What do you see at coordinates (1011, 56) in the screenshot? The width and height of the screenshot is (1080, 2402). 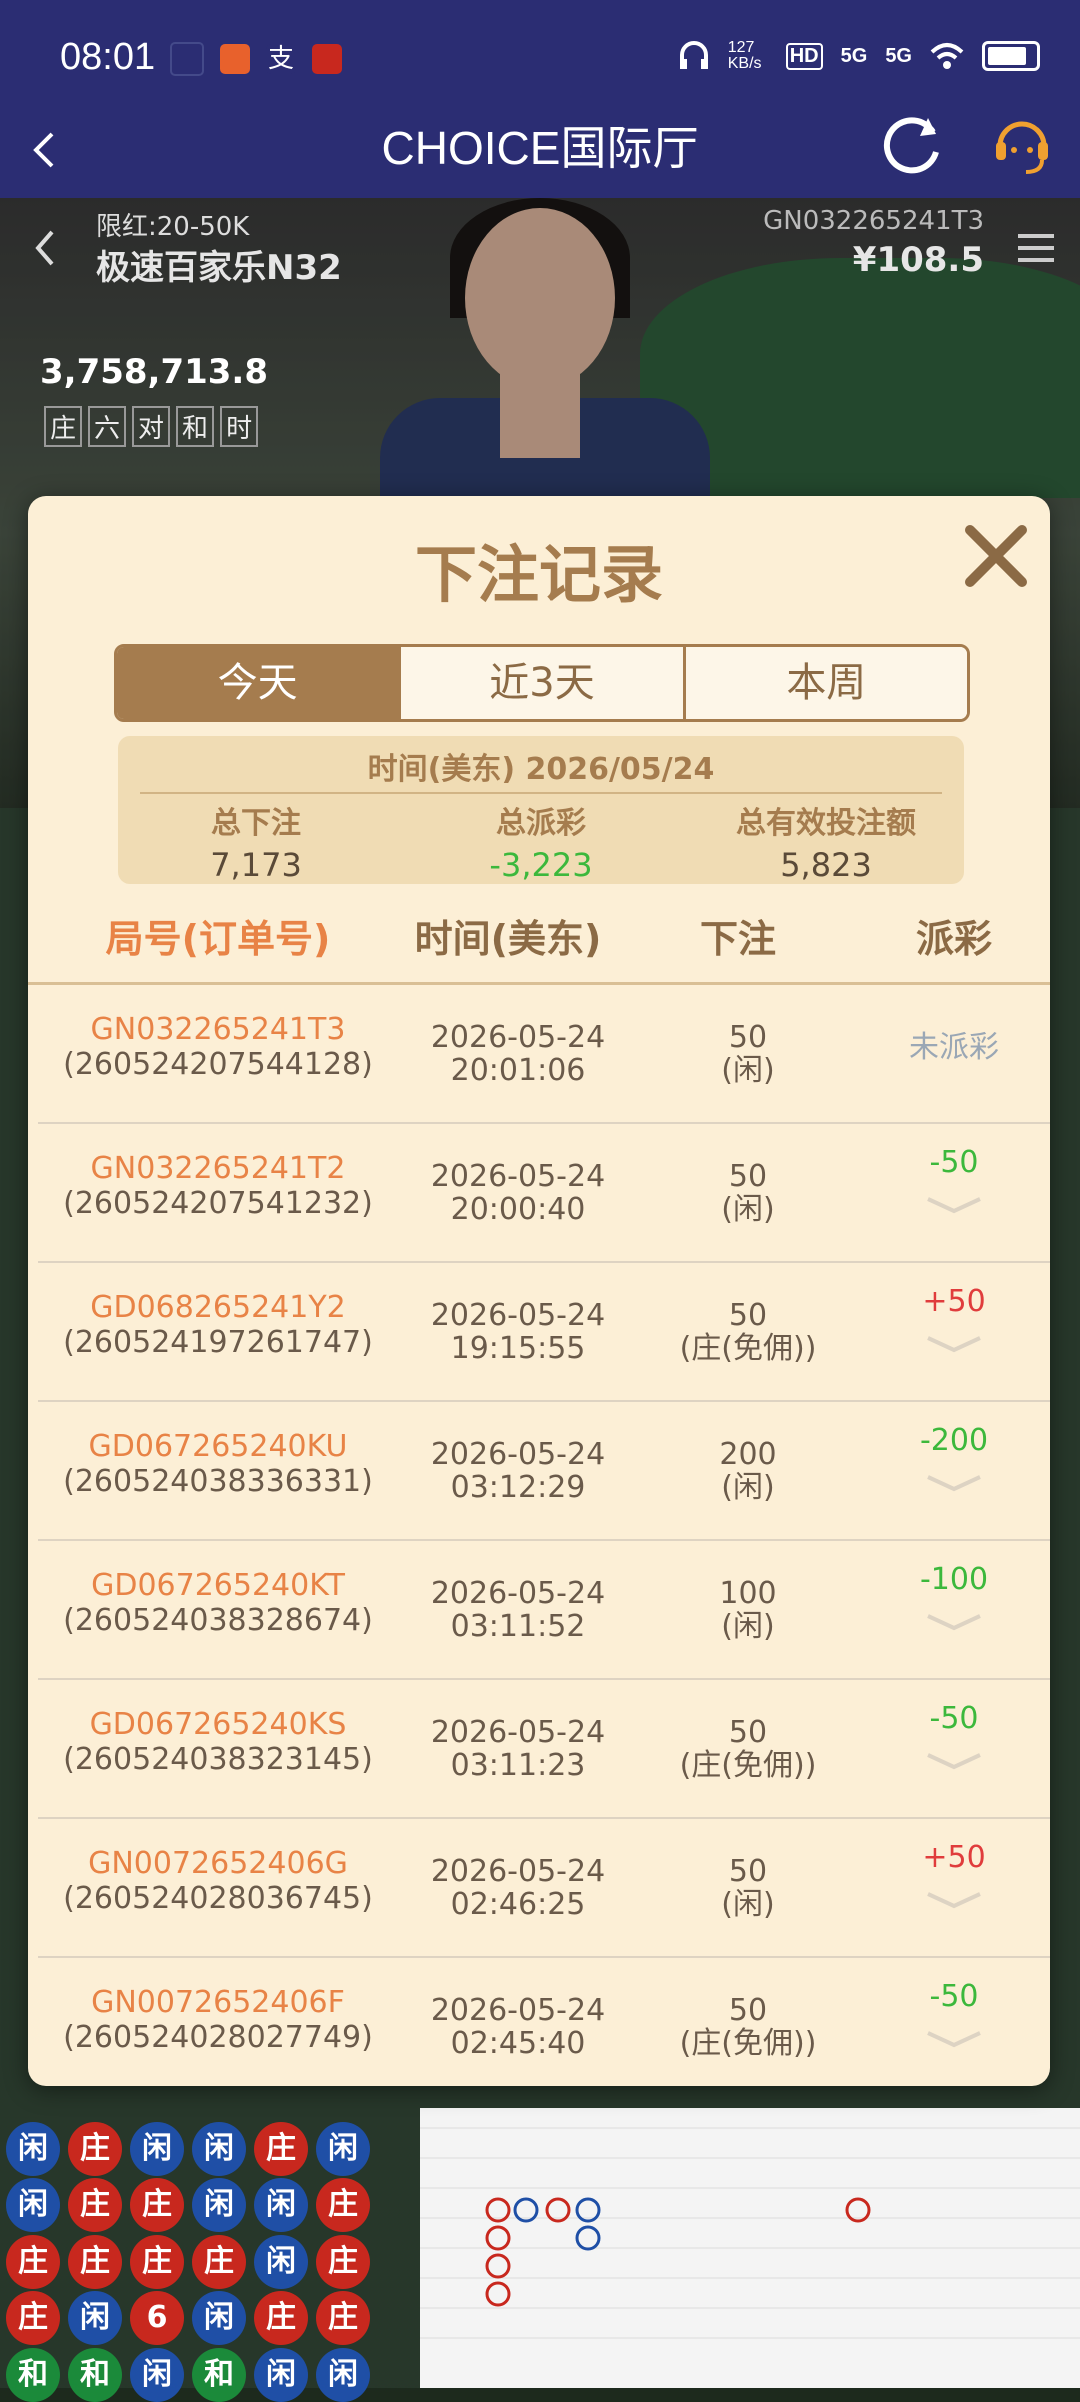 I see `battery-icon` at bounding box center [1011, 56].